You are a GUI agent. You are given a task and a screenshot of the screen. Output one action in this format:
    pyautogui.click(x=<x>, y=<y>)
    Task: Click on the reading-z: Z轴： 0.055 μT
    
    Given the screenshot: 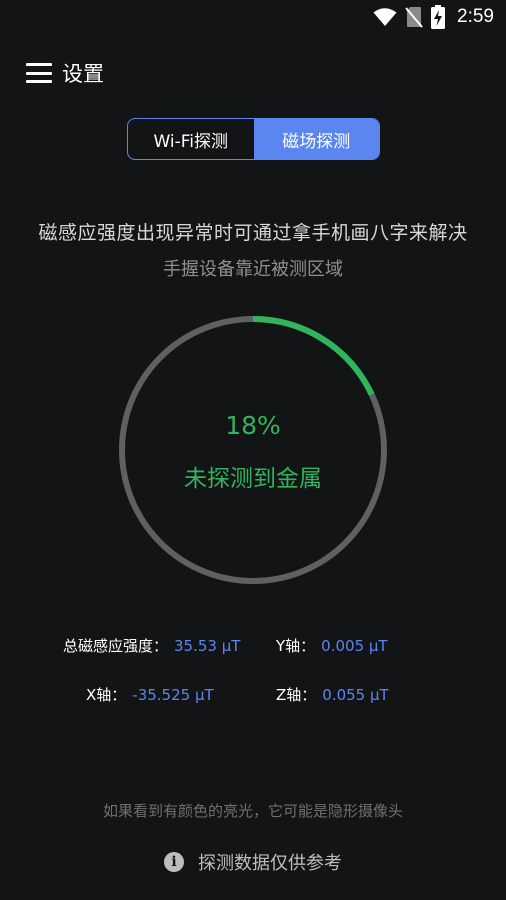 What is the action you would take?
    pyautogui.click(x=332, y=694)
    